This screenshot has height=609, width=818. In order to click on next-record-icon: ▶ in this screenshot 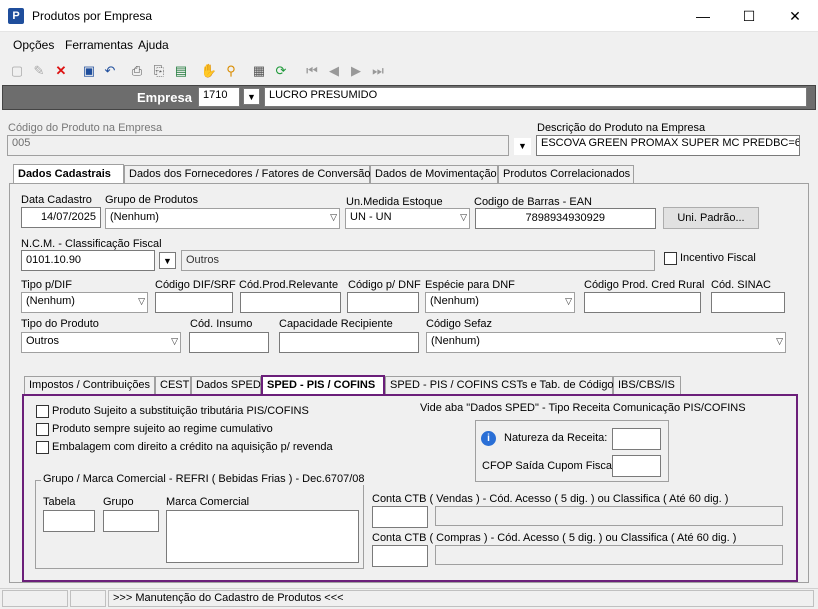, I will do `click(356, 71)`.